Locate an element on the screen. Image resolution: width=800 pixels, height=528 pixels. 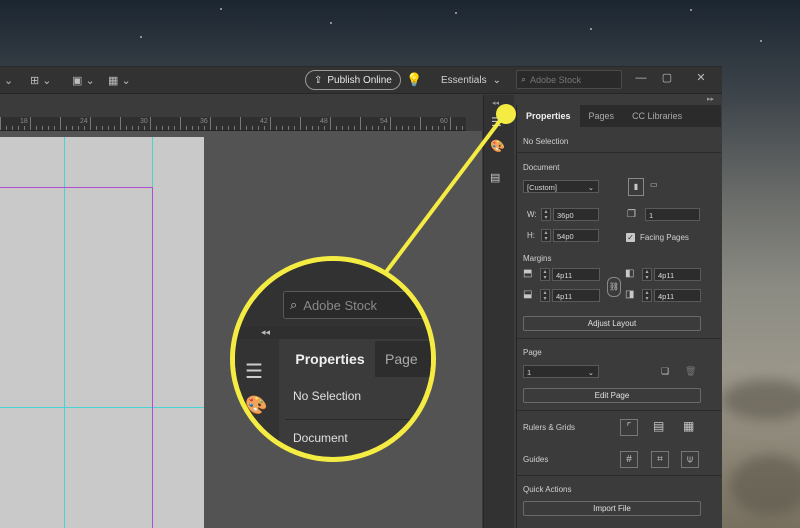
search-icon: ⌕ is located at coordinates (294, 304).